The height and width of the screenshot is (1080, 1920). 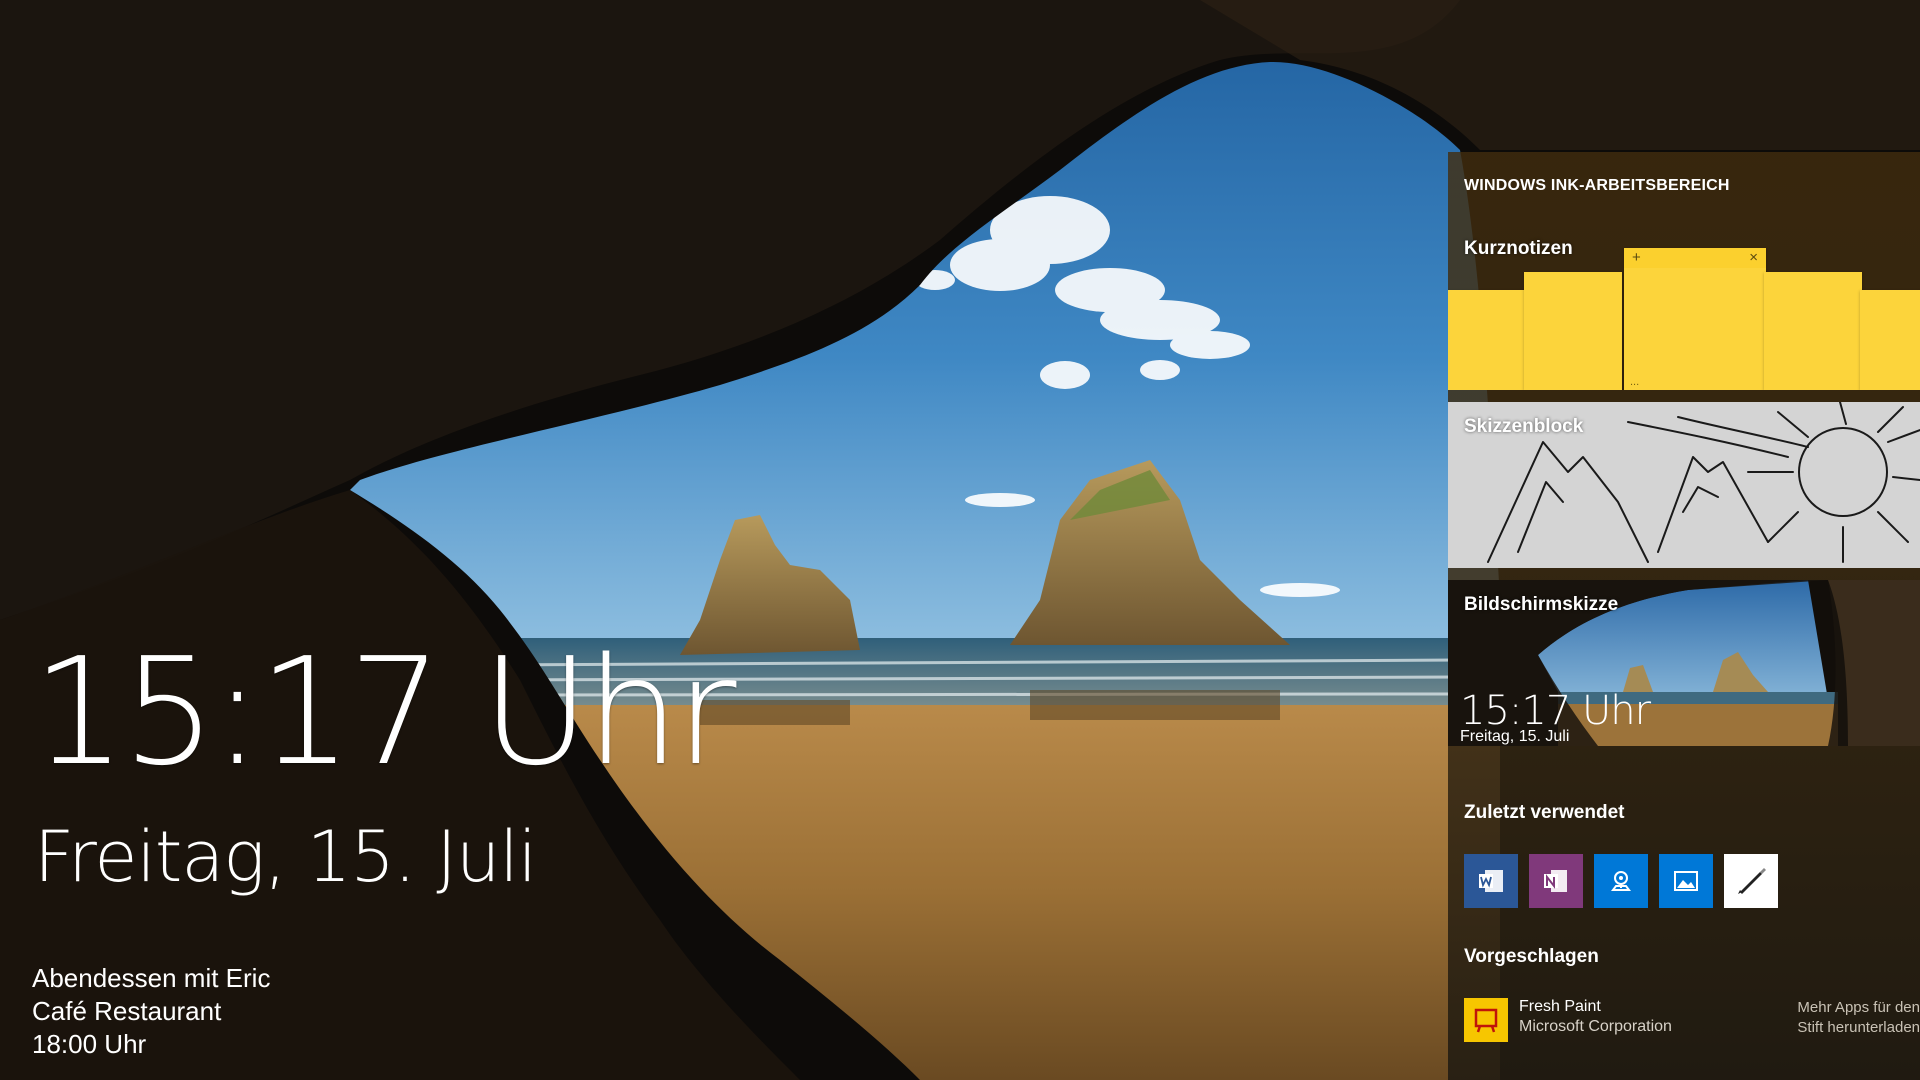 What do you see at coordinates (1524, 426) in the screenshot?
I see `sketchpad-label: Skizzenblock` at bounding box center [1524, 426].